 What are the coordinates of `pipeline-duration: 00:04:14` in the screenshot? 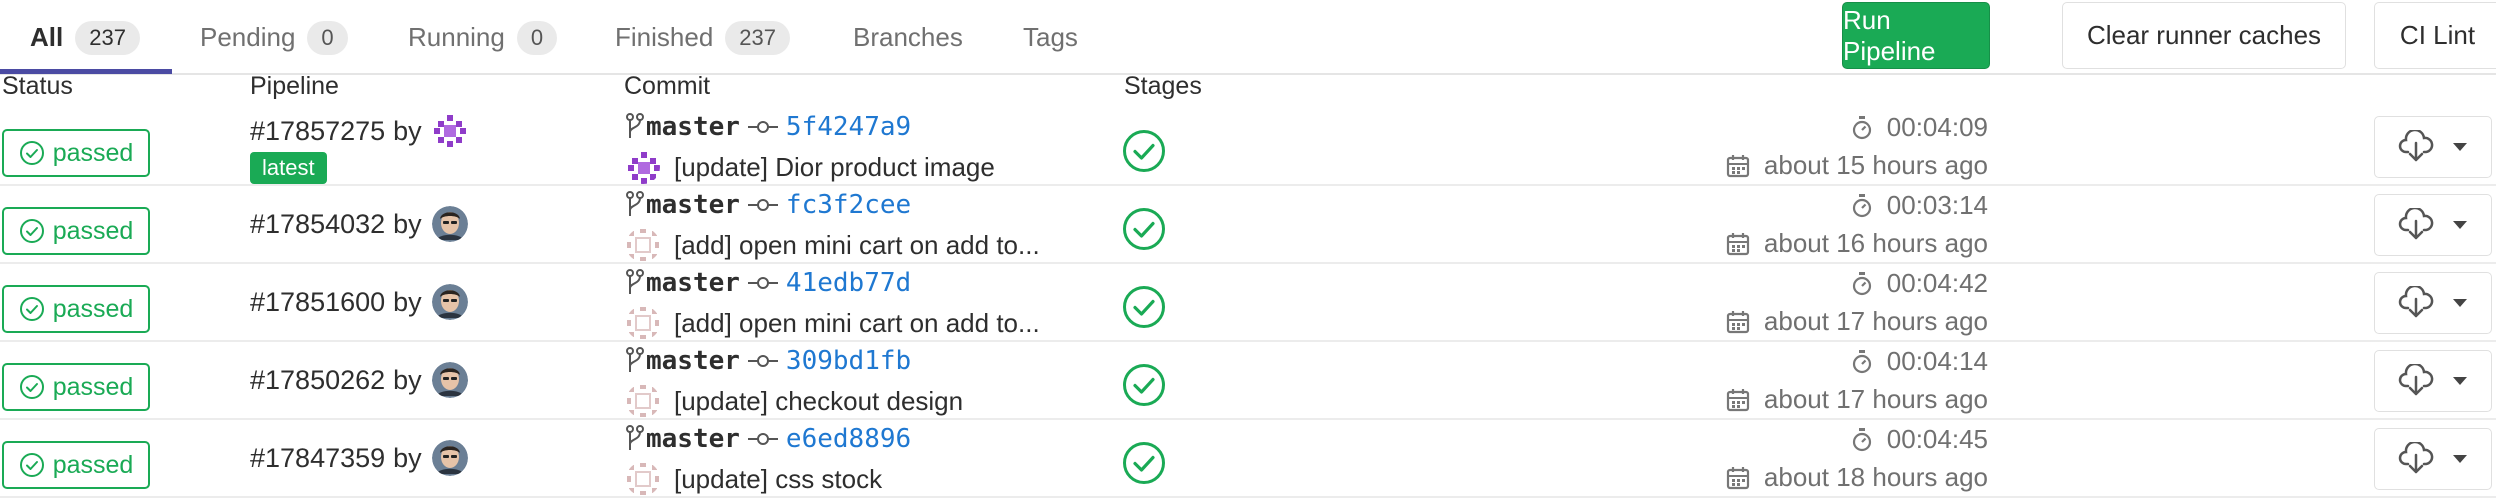 It's located at (1919, 361).